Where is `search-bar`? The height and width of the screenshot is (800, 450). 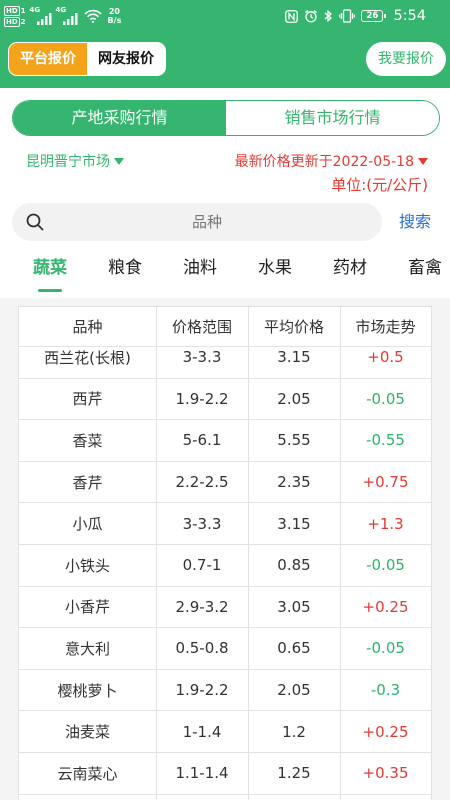 search-bar is located at coordinates (197, 222).